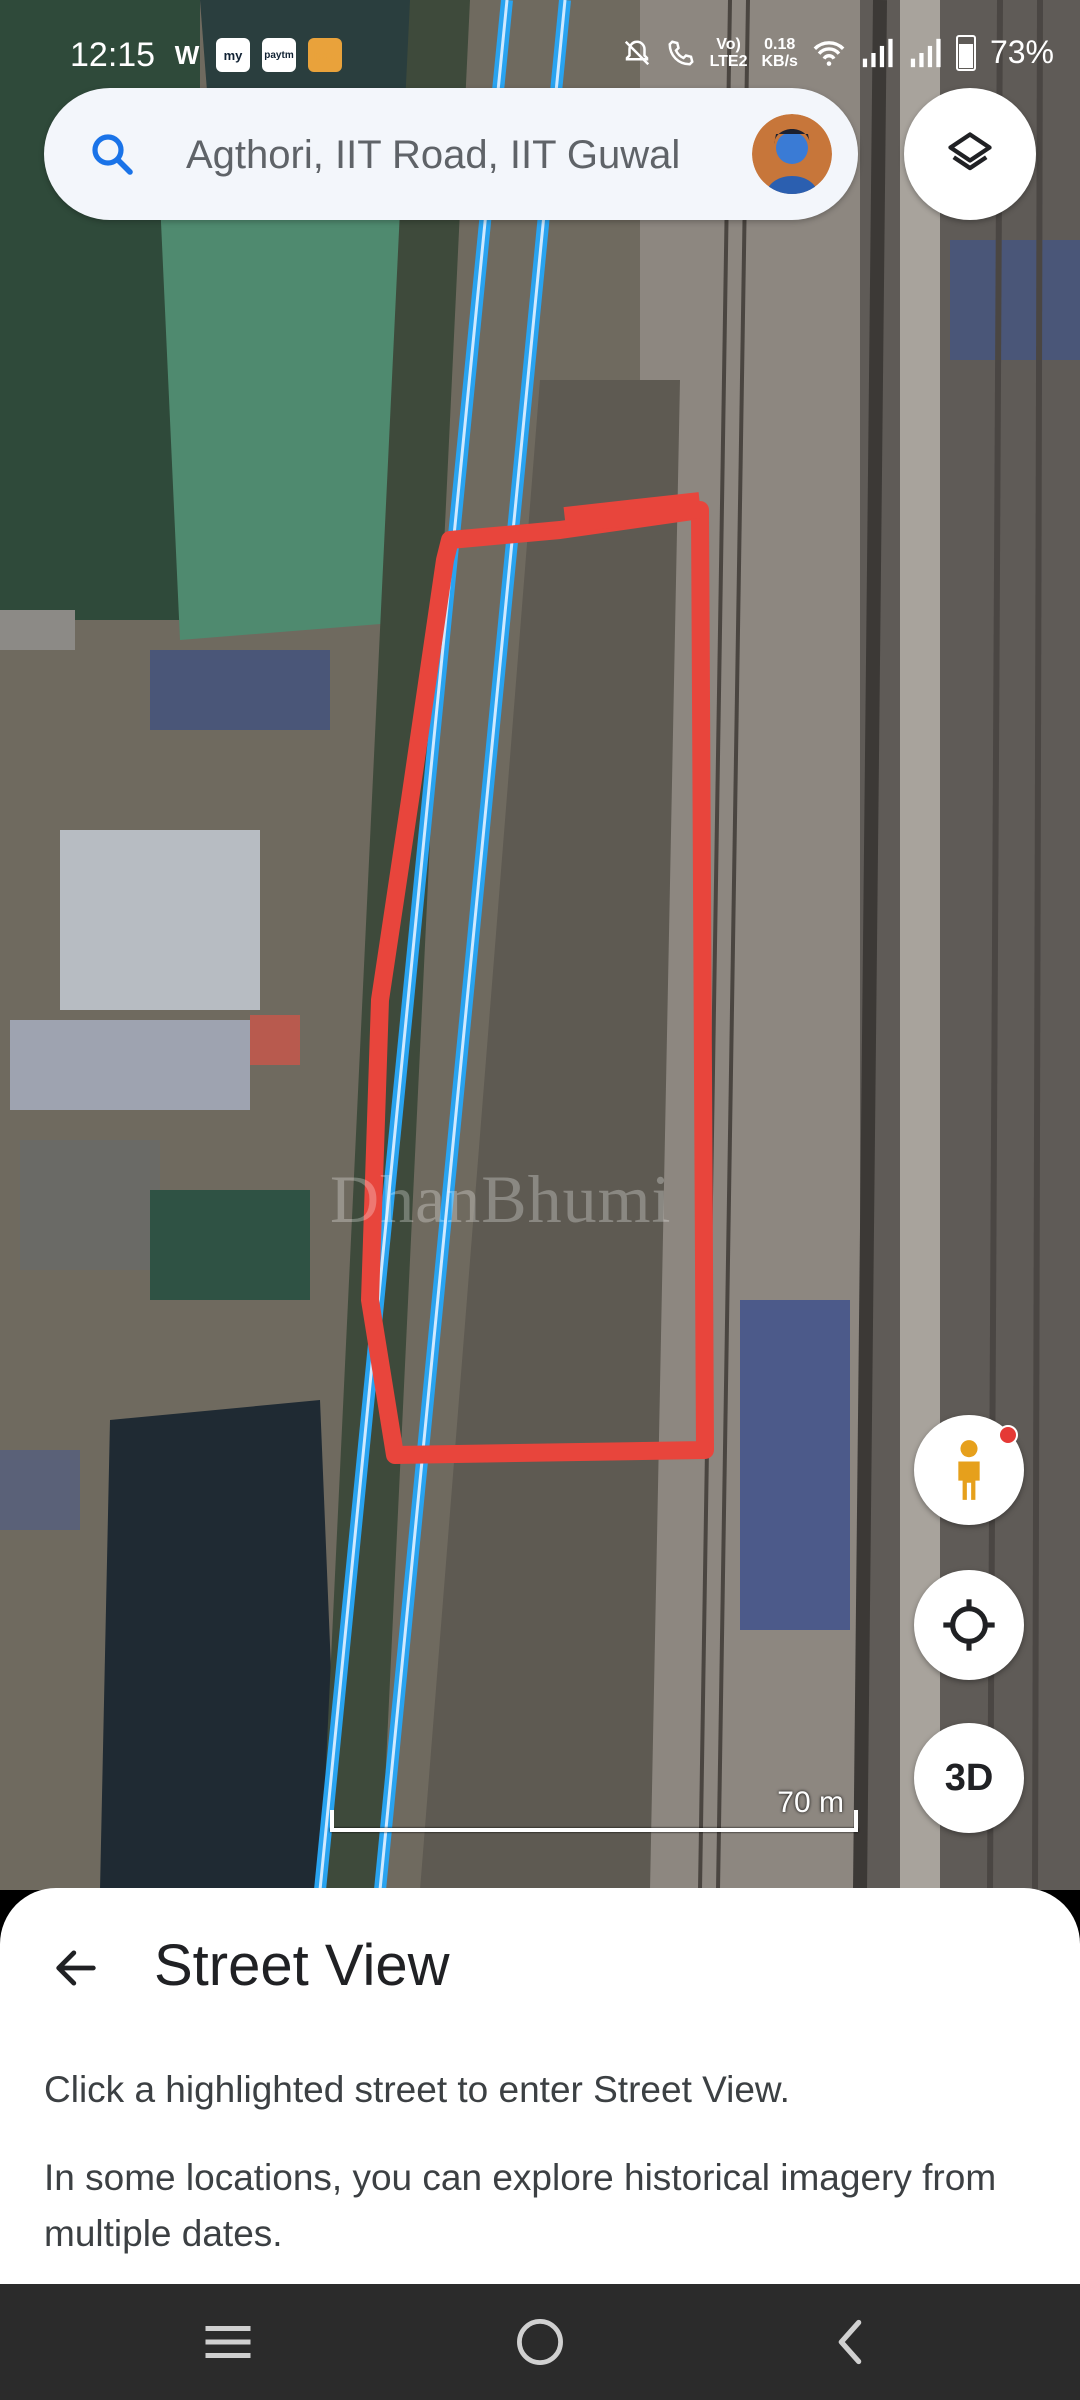 The width and height of the screenshot is (1080, 2400). I want to click on layers-icon, so click(970, 151).